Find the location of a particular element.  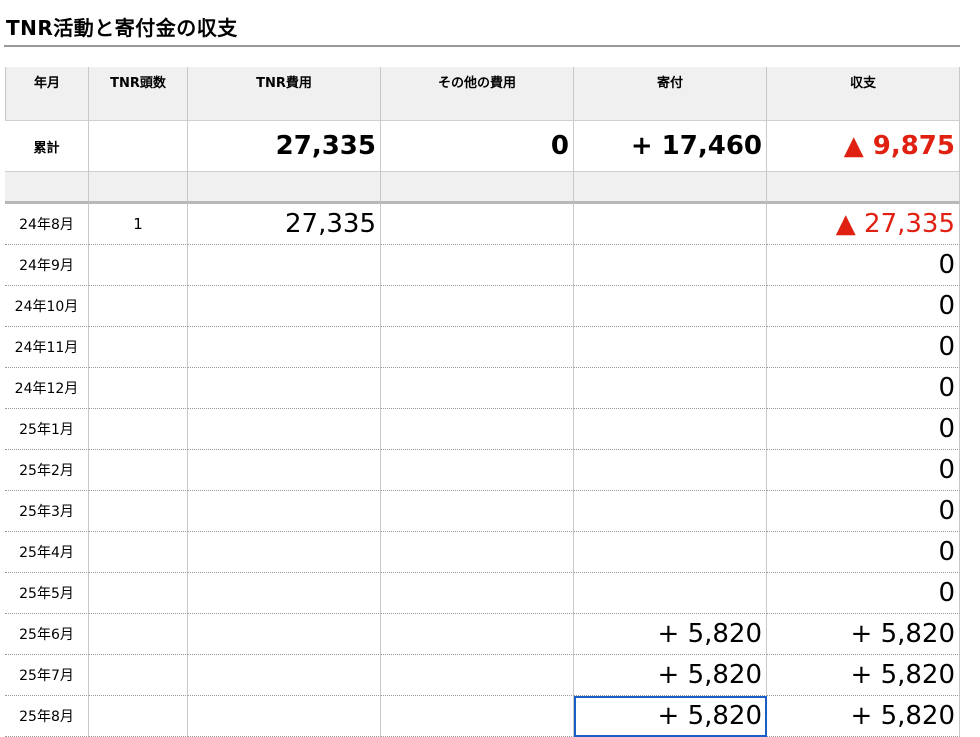

cell-month: 24年10月 is located at coordinates (47, 306).